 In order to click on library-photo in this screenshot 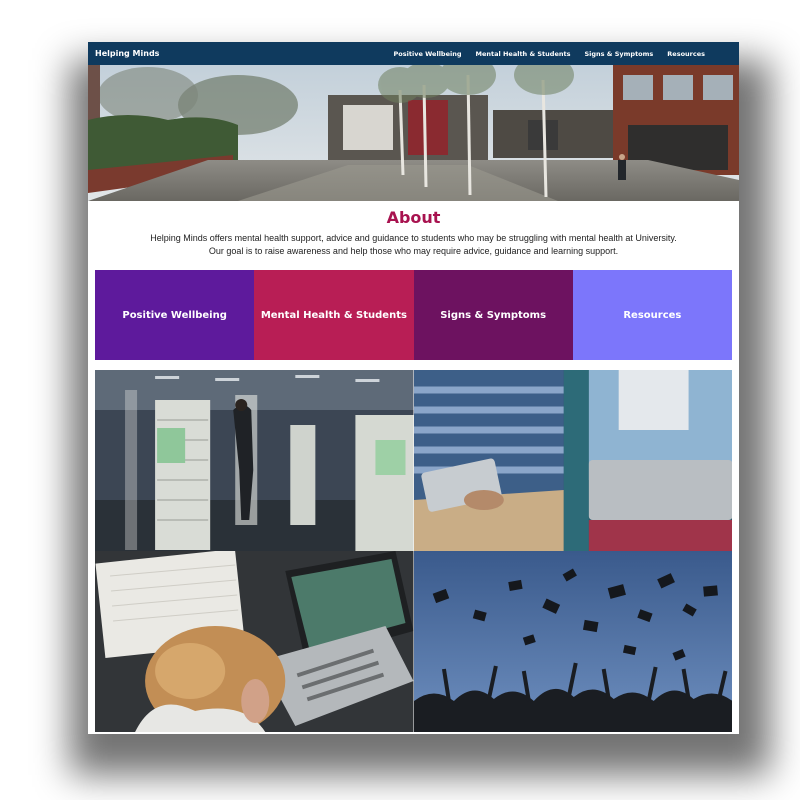, I will do `click(254, 460)`.